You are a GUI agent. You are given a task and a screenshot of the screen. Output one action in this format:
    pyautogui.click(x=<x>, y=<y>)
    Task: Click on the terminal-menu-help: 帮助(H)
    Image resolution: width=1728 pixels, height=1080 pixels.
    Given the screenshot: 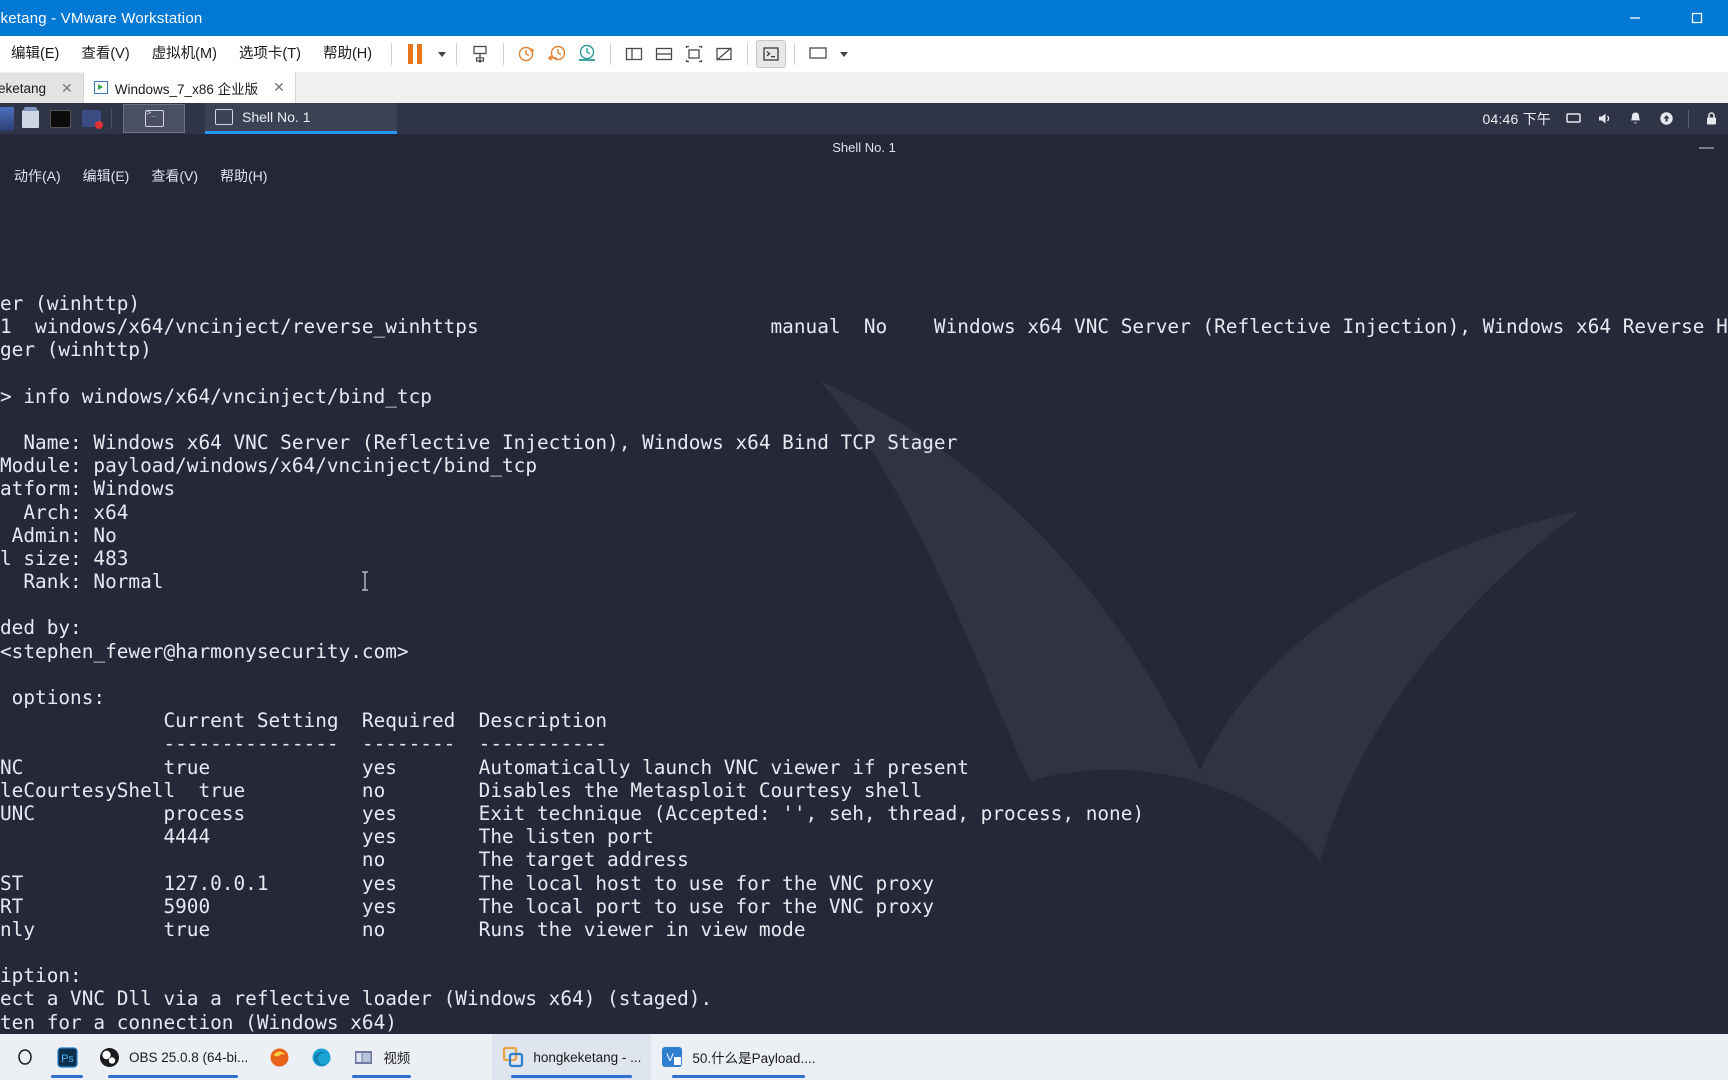 What is the action you would take?
    pyautogui.click(x=243, y=176)
    